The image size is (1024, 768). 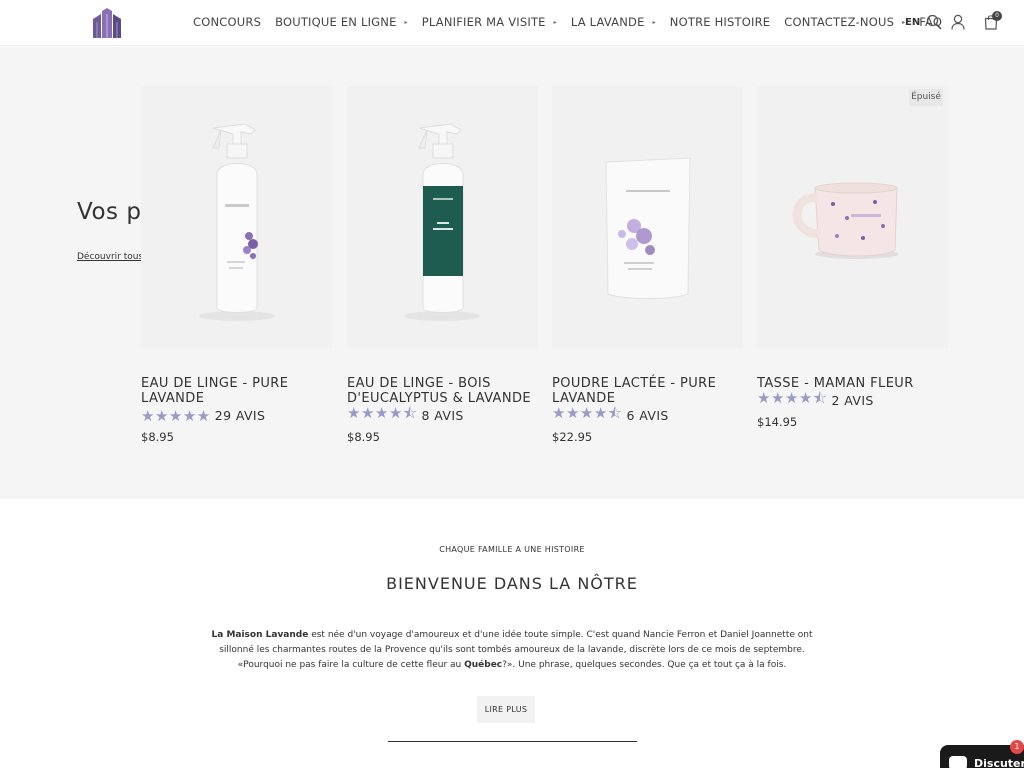 What do you see at coordinates (607, 22) in the screenshot?
I see `nav-item-label: LA LAVANDE` at bounding box center [607, 22].